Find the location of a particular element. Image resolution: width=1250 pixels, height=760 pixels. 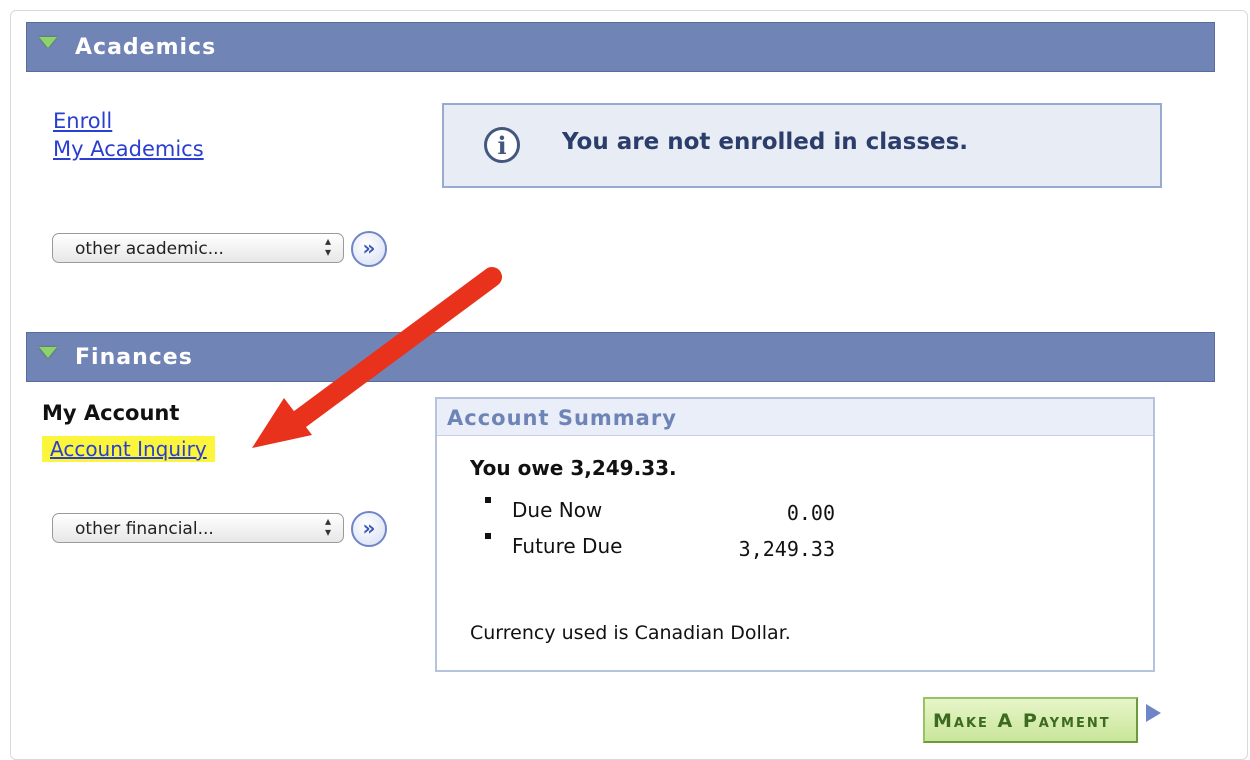

due-now-label: Due Now is located at coordinates (557, 510).